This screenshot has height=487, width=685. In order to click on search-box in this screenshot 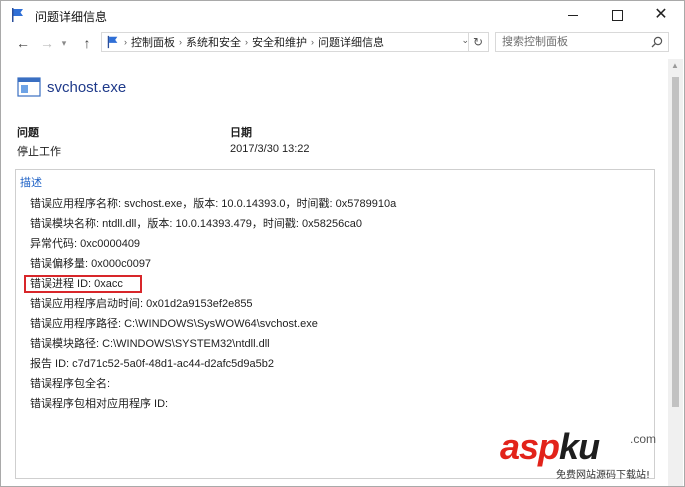, I will do `click(582, 42)`.